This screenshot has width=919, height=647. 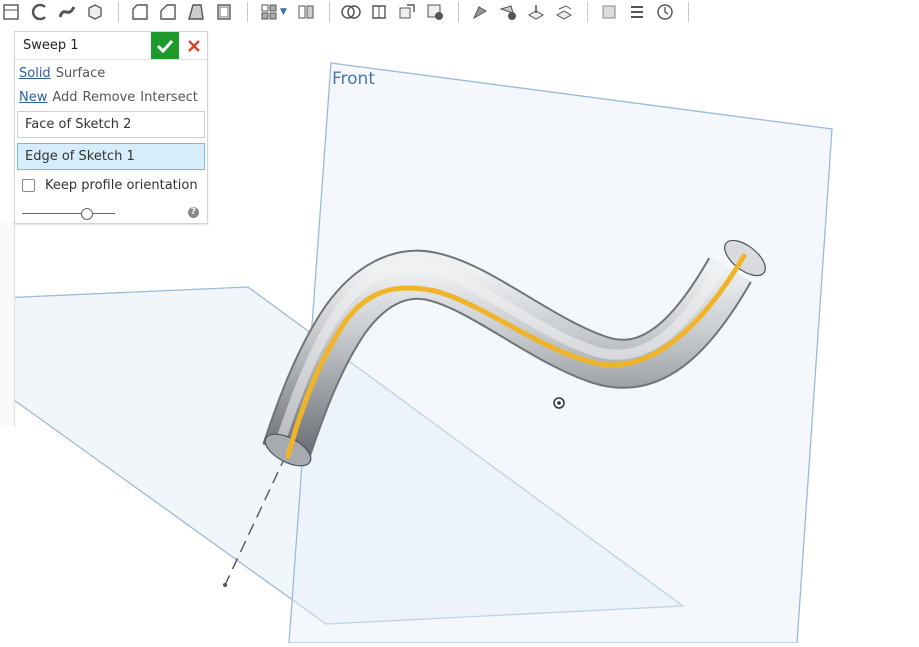 I want to click on modify-face-icon, so click(x=480, y=12).